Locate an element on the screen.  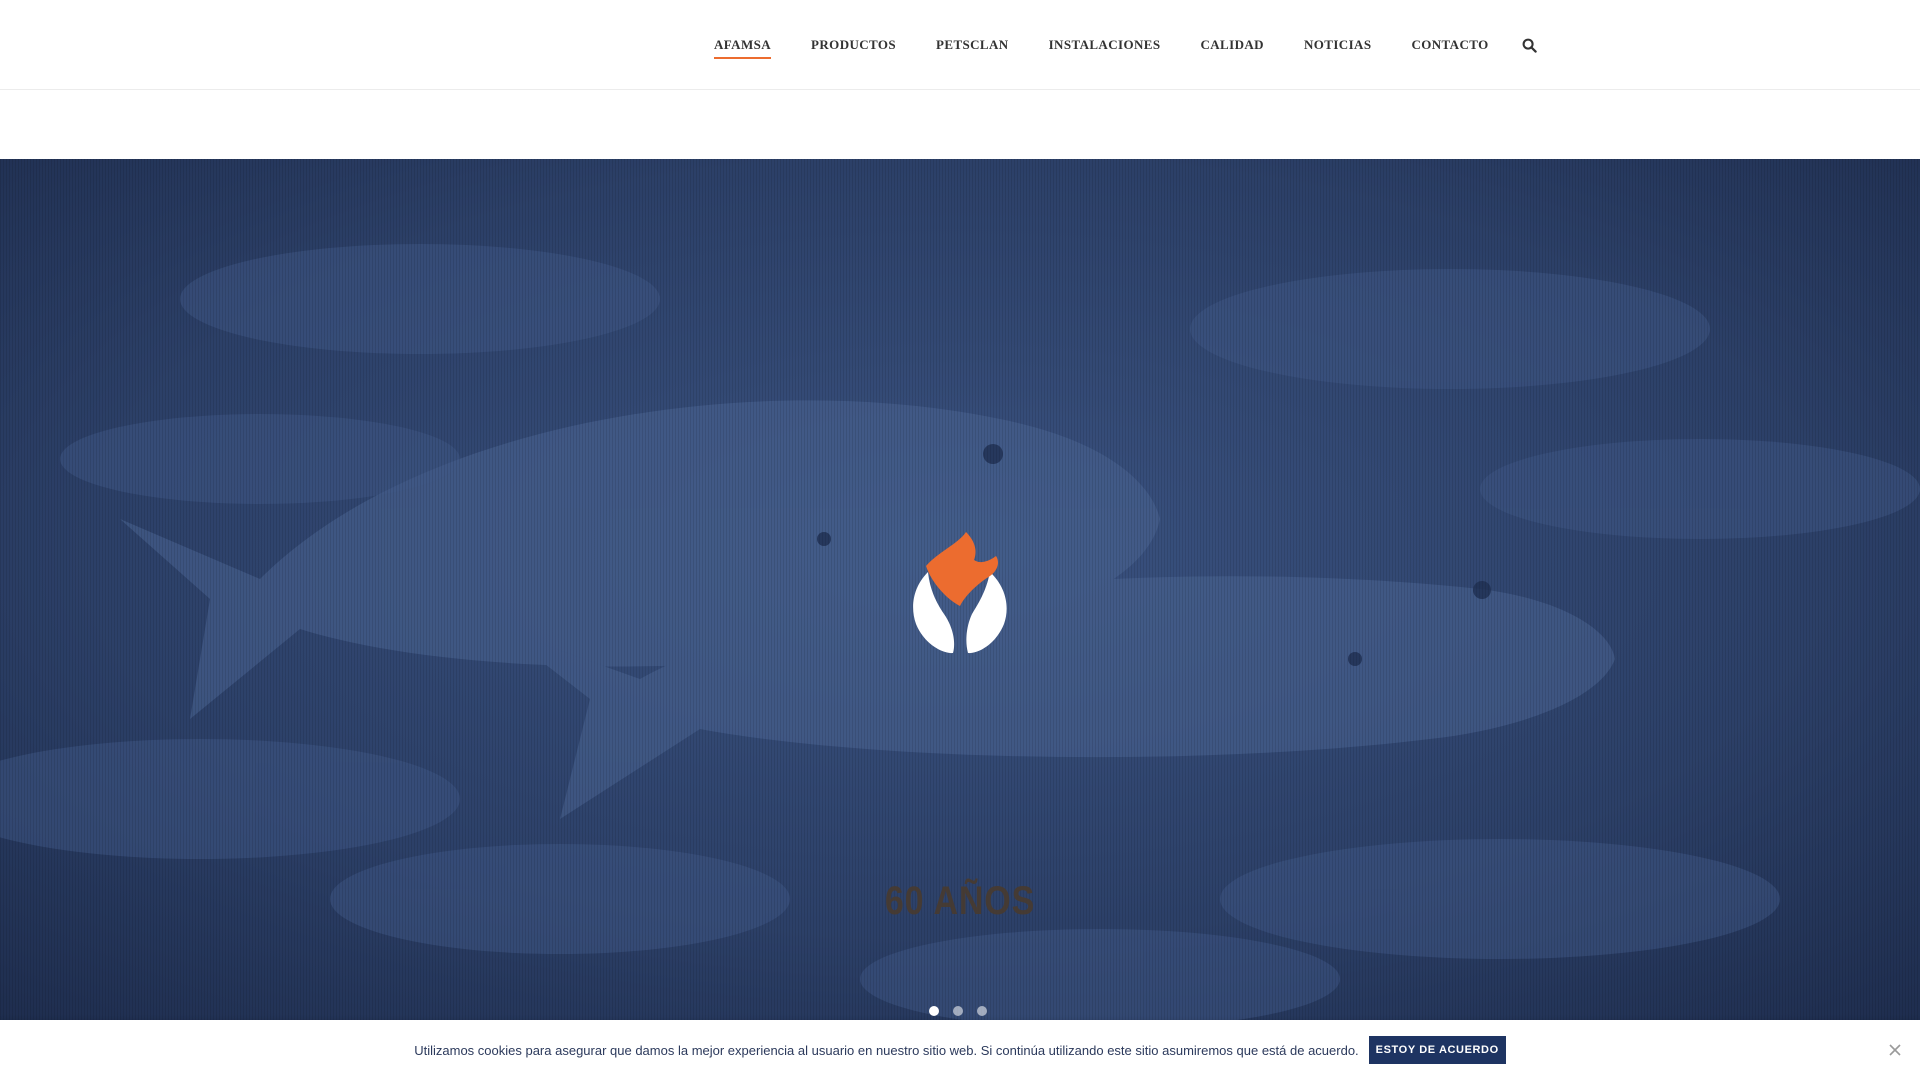
nav-item-productos: PRODUCTOS is located at coordinates (853, 45).